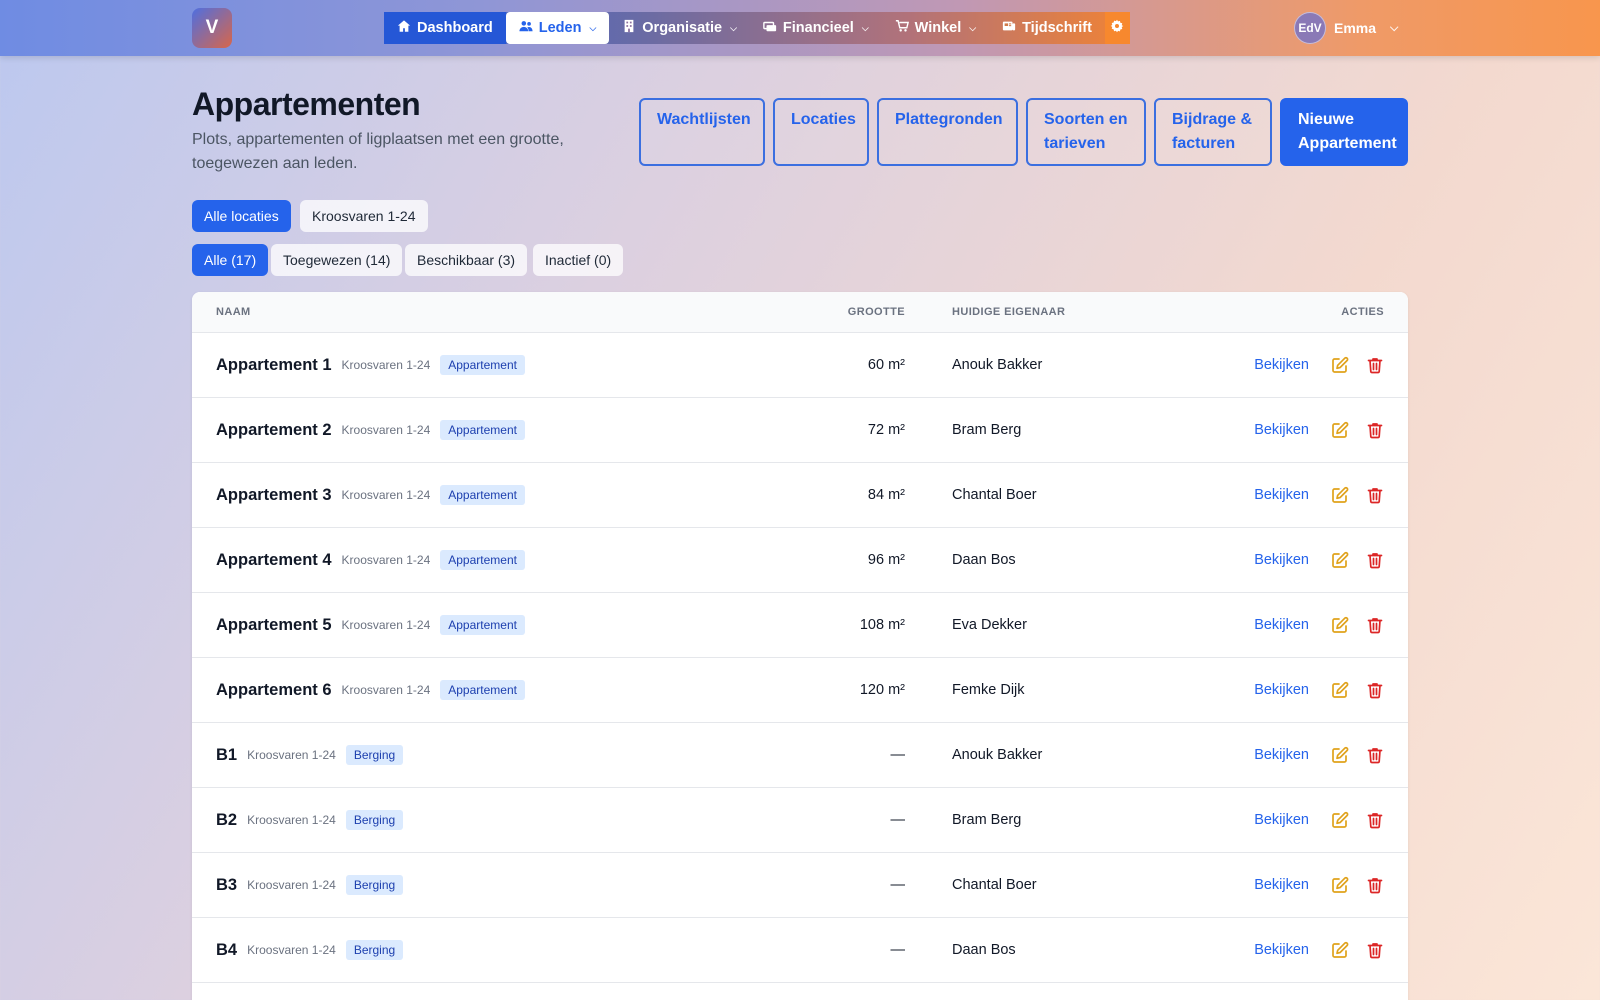 This screenshot has width=1600, height=1000. What do you see at coordinates (1008, 312) in the screenshot?
I see `column-header-owner: HUIDIGE EIGENAAR` at bounding box center [1008, 312].